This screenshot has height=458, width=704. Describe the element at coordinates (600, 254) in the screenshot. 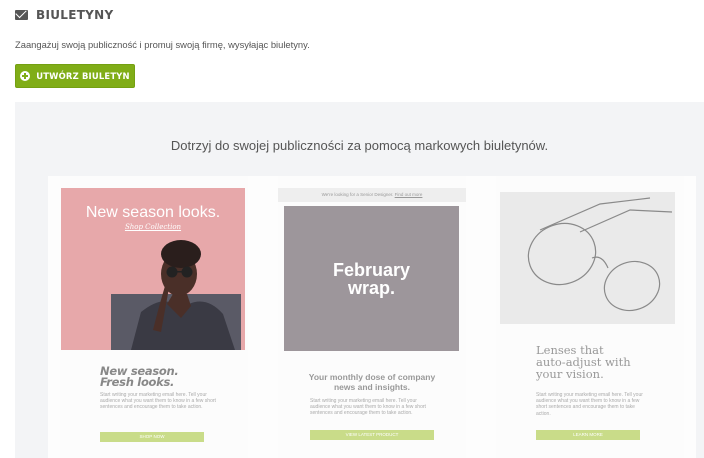

I see `glasses-illustration` at that location.